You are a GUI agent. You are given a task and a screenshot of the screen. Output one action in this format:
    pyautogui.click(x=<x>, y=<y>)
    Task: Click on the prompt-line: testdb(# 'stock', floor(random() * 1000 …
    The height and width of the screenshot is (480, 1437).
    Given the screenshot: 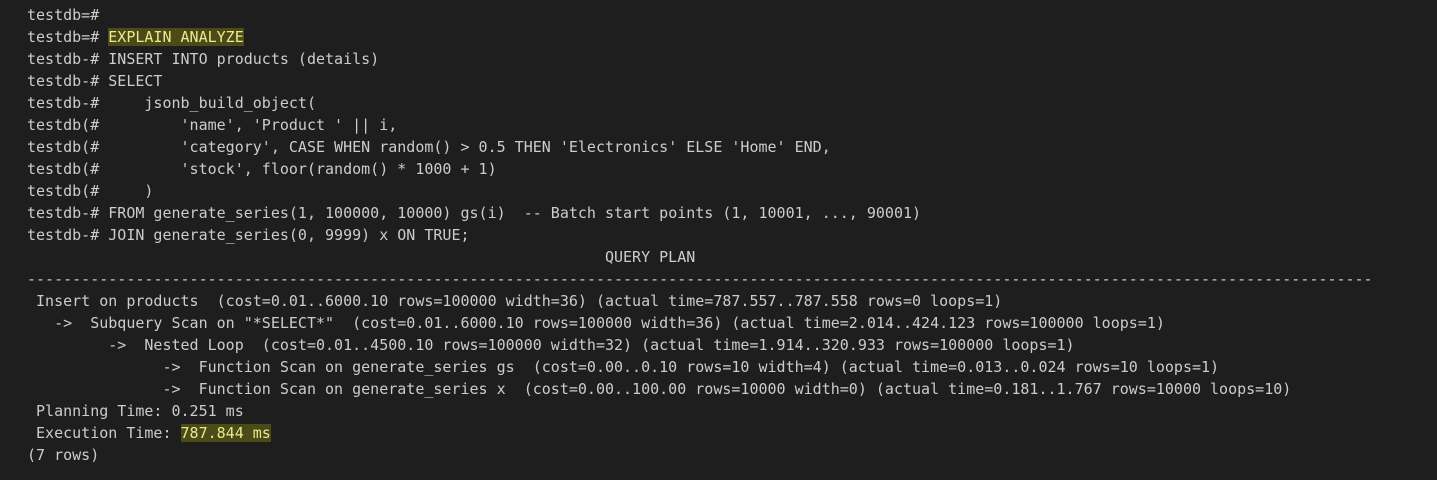 What is the action you would take?
    pyautogui.click(x=727, y=169)
    